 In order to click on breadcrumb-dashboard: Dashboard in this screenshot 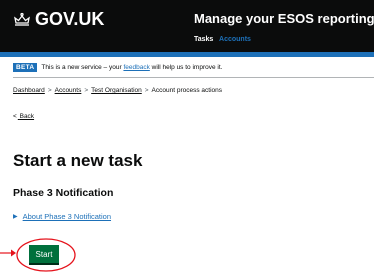, I will do `click(29, 90)`.